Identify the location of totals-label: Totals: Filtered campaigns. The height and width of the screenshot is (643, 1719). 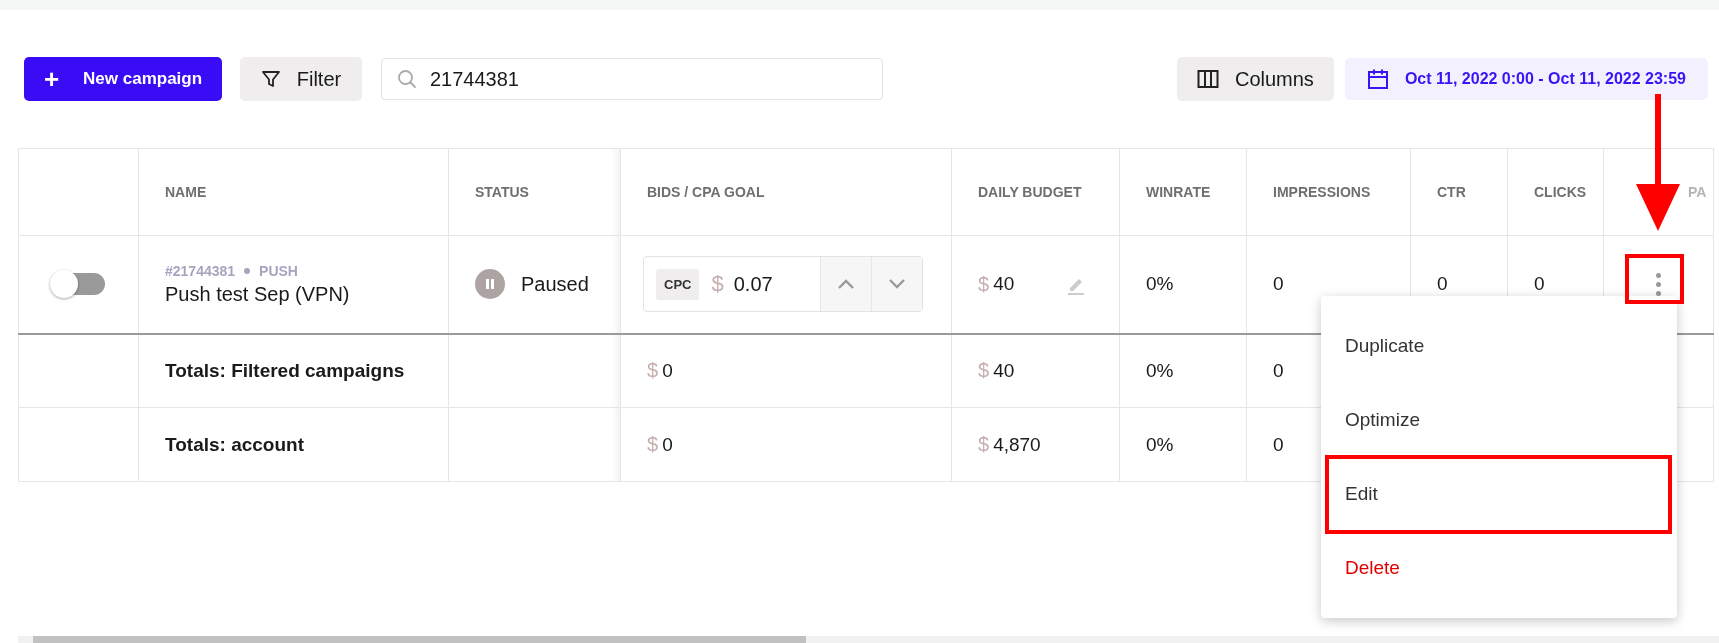
(285, 370).